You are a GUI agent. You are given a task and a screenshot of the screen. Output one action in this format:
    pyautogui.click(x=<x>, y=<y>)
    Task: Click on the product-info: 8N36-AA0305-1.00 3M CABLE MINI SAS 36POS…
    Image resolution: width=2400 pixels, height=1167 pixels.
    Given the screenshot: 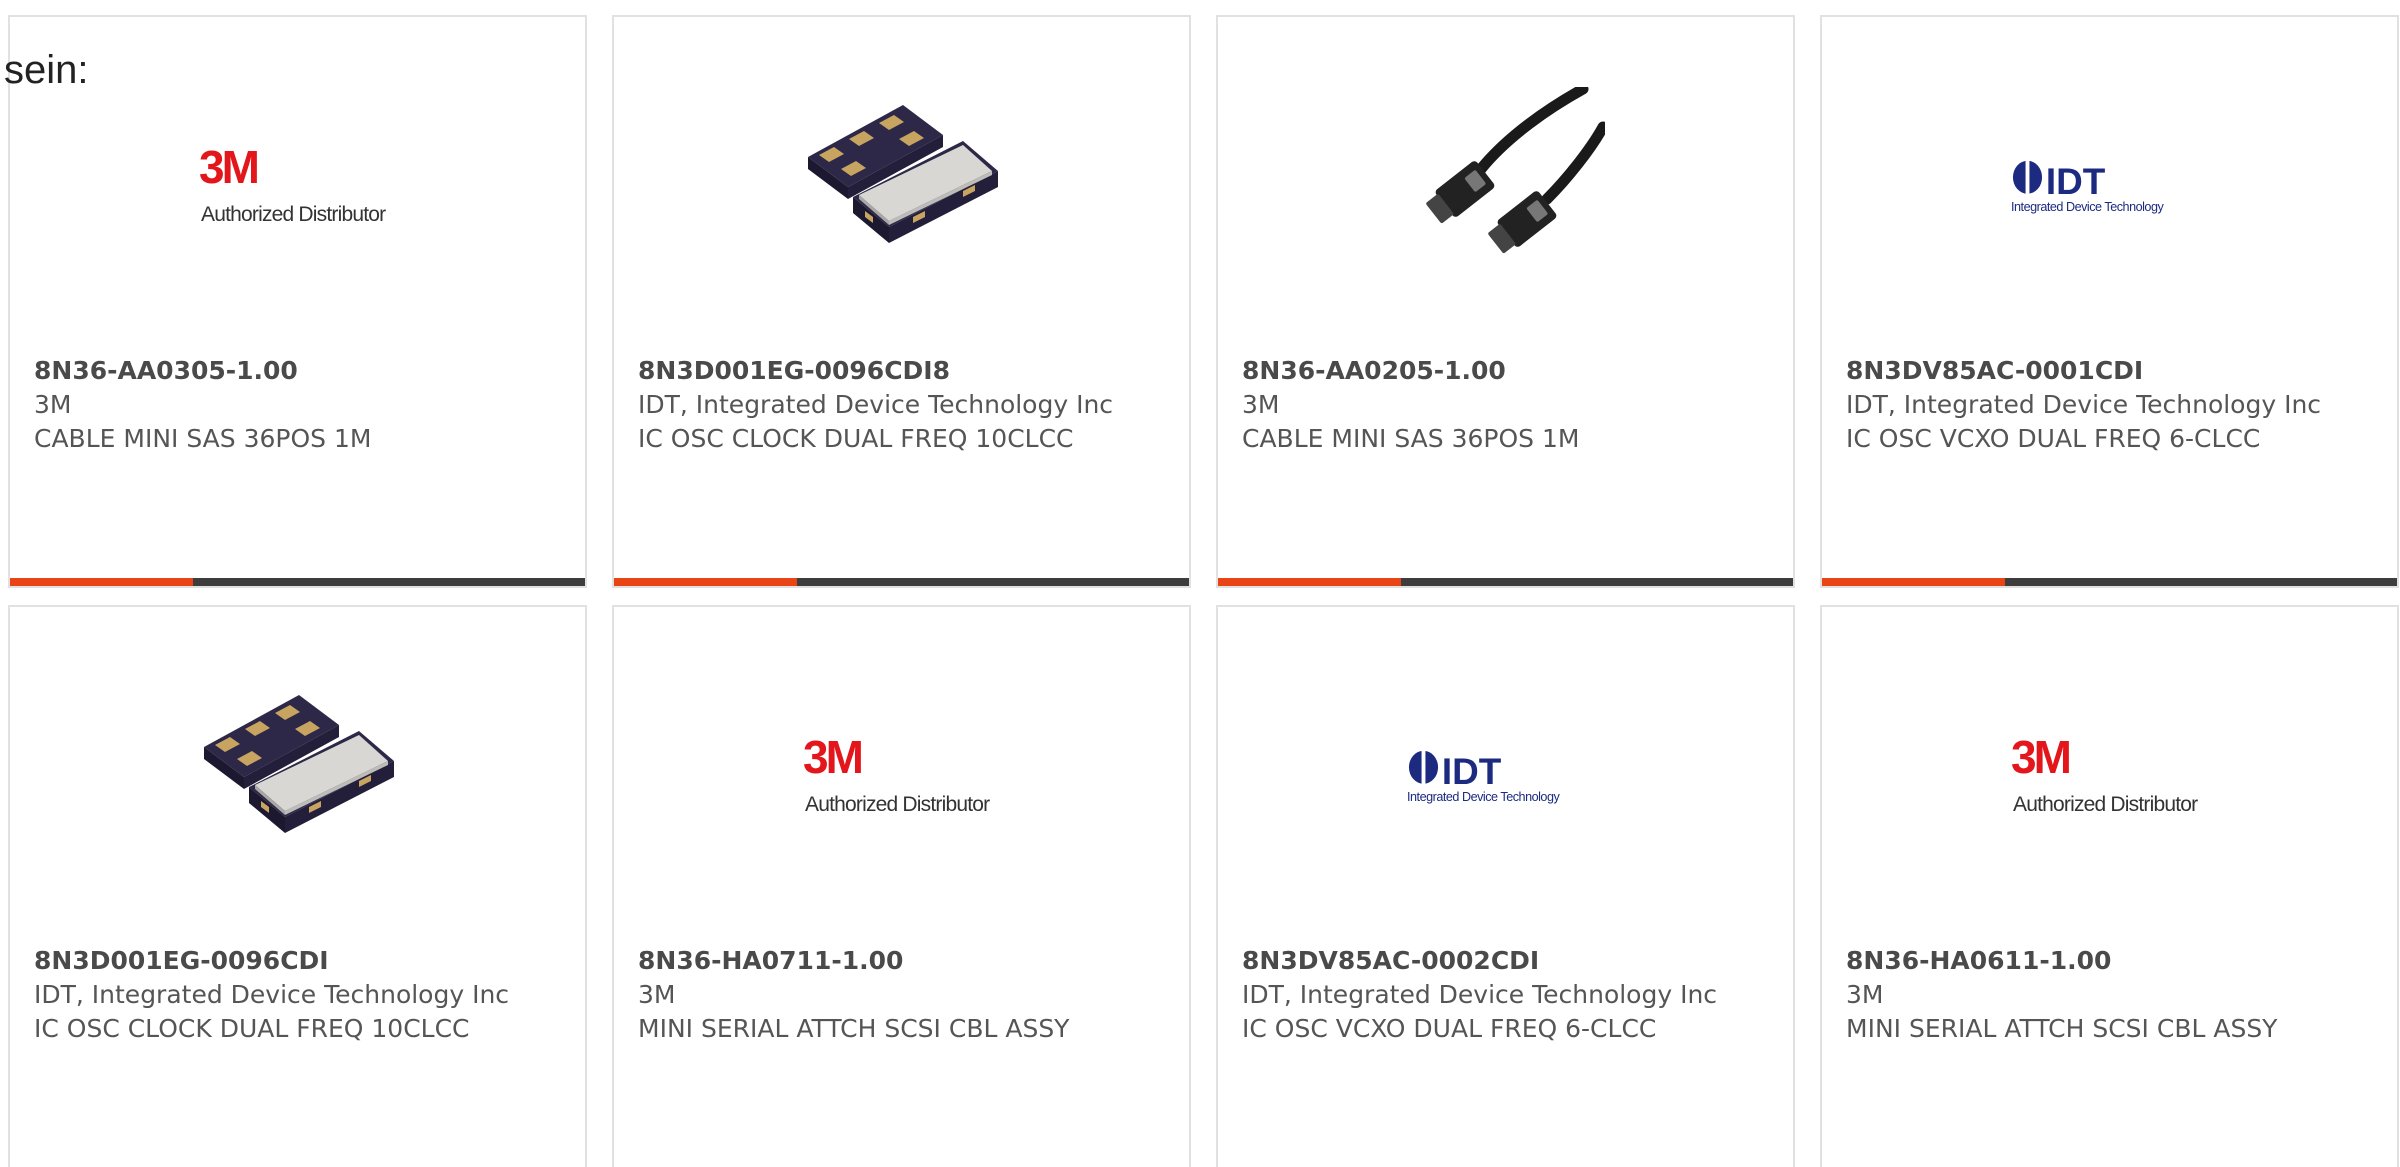 What is the action you would take?
    pyautogui.click(x=294, y=405)
    